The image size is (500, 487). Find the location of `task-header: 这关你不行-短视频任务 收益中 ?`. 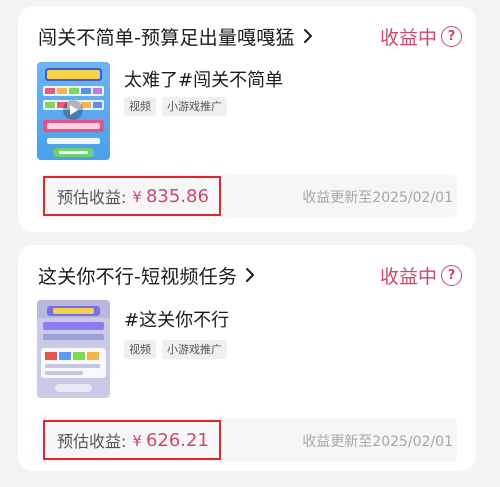

task-header: 这关你不行-短视频任务 收益中 ? is located at coordinates (250, 275).